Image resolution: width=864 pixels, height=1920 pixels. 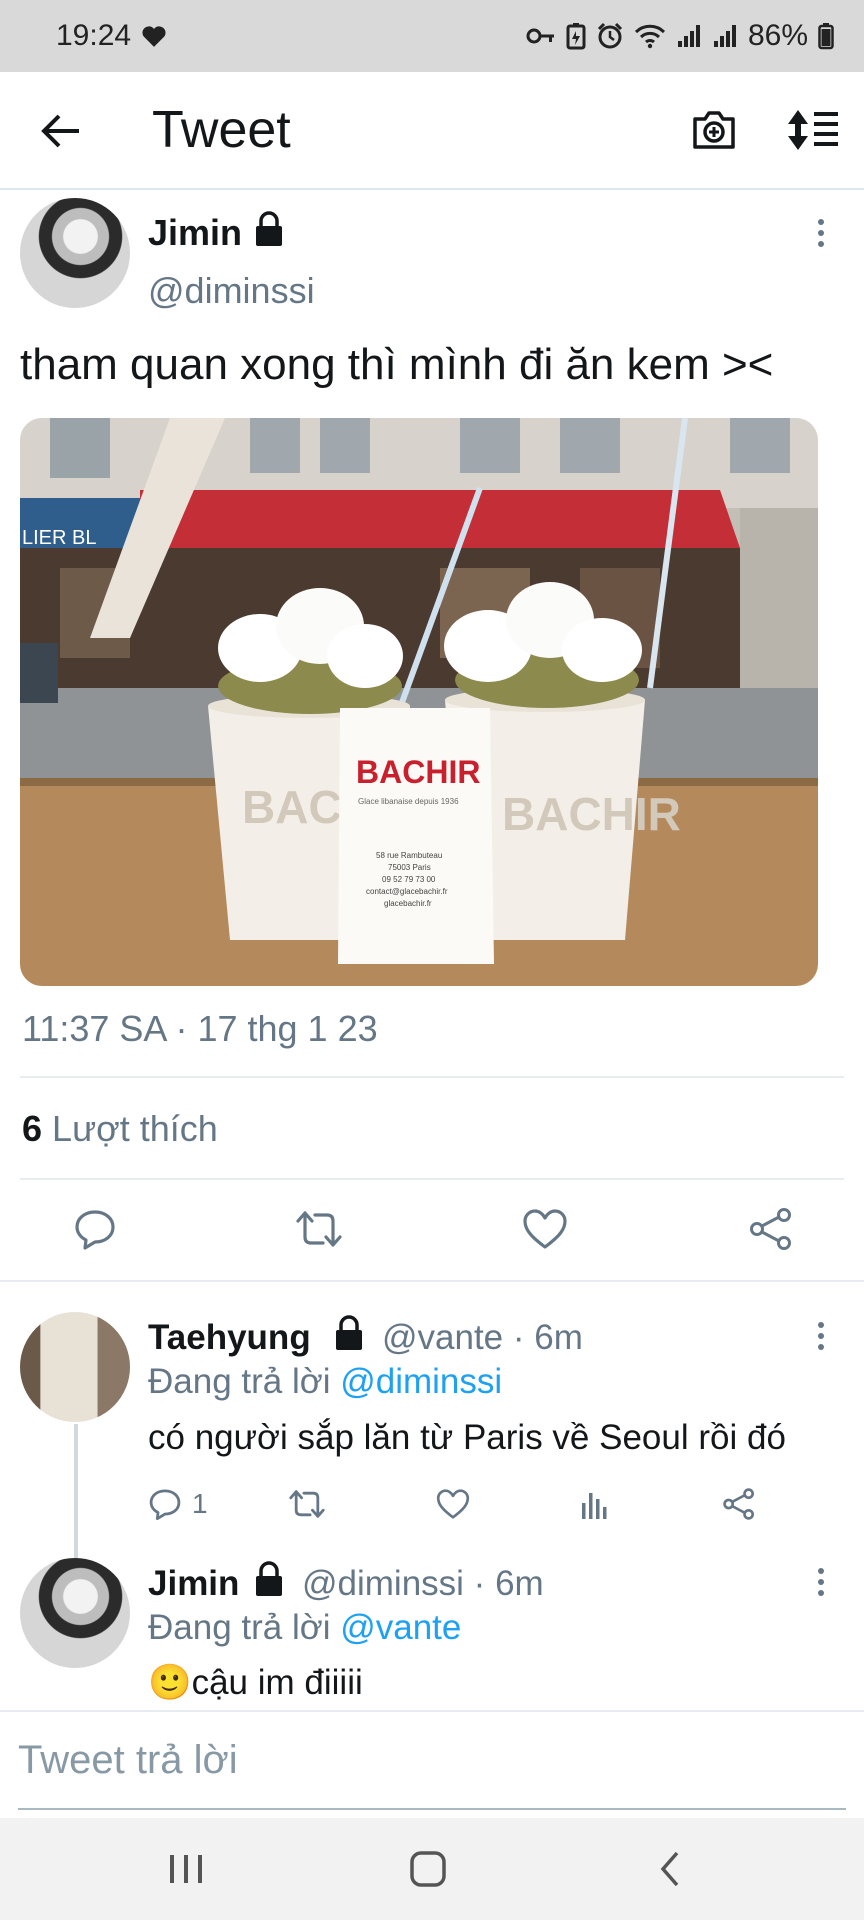 I want to click on reply-author-handle: @diminssi, so click(x=383, y=1583).